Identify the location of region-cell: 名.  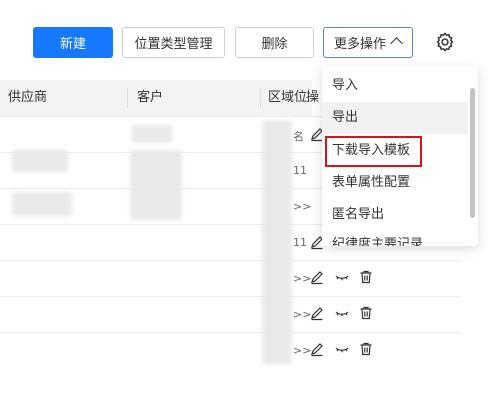
(298, 136).